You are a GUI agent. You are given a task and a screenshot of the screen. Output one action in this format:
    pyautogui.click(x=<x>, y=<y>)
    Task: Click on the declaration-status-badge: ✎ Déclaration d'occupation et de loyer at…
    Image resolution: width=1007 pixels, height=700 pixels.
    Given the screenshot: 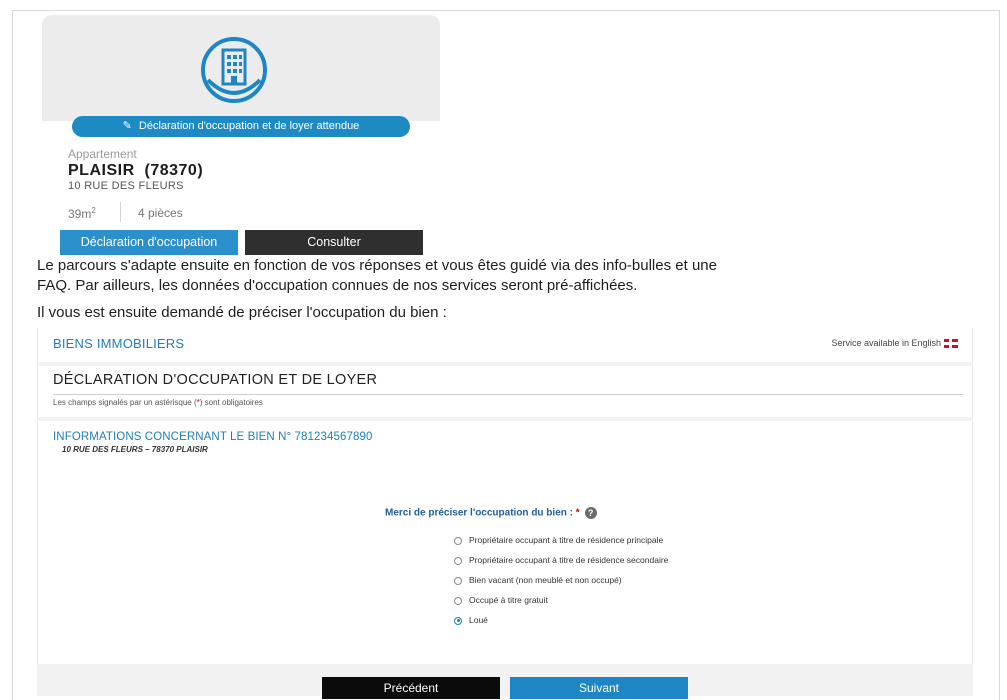 What is the action you would take?
    pyautogui.click(x=241, y=126)
    